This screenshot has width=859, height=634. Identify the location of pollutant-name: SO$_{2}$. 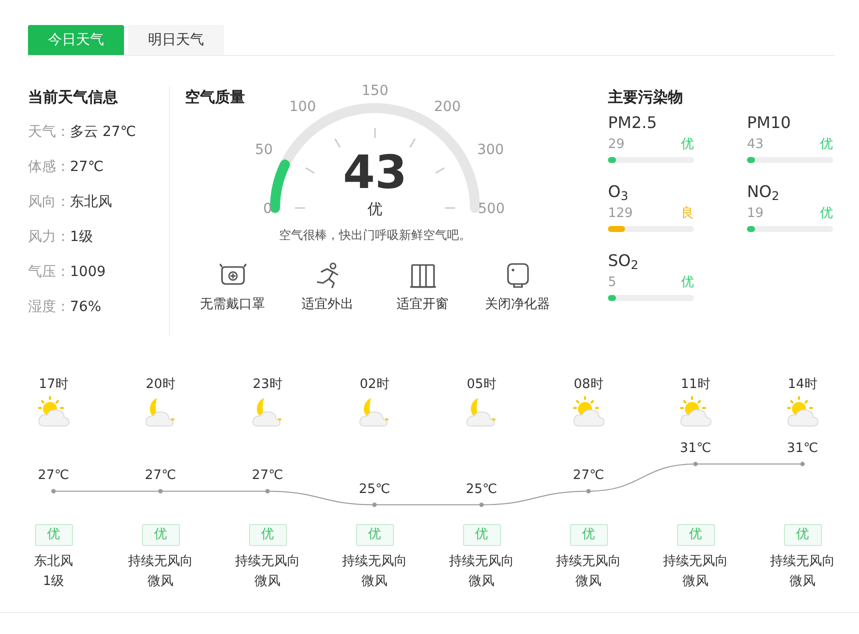
(624, 261).